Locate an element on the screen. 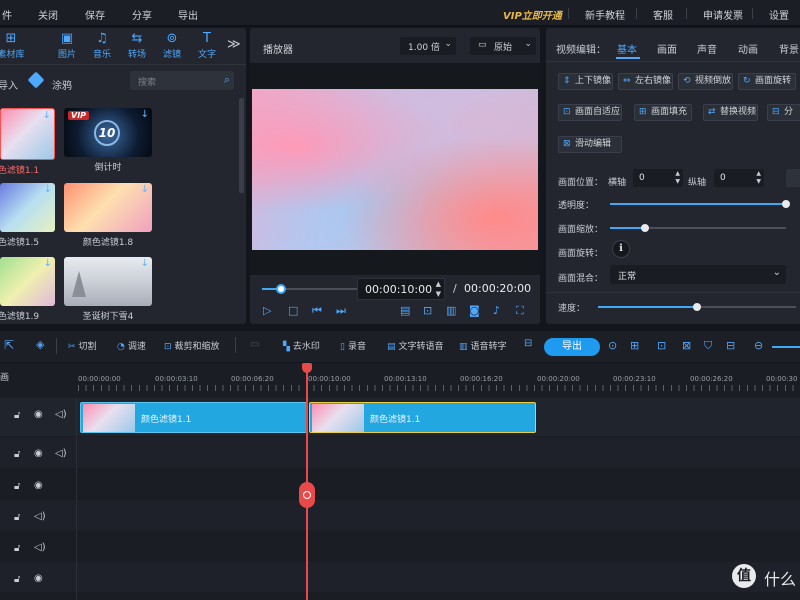 The image size is (800, 600). time-stepper-icon: ▲ ▼ is located at coordinates (438, 289).